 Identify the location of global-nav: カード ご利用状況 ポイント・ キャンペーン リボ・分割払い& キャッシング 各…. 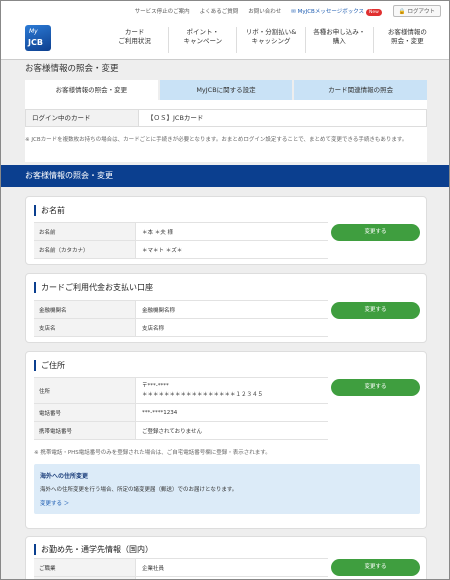
(271, 40).